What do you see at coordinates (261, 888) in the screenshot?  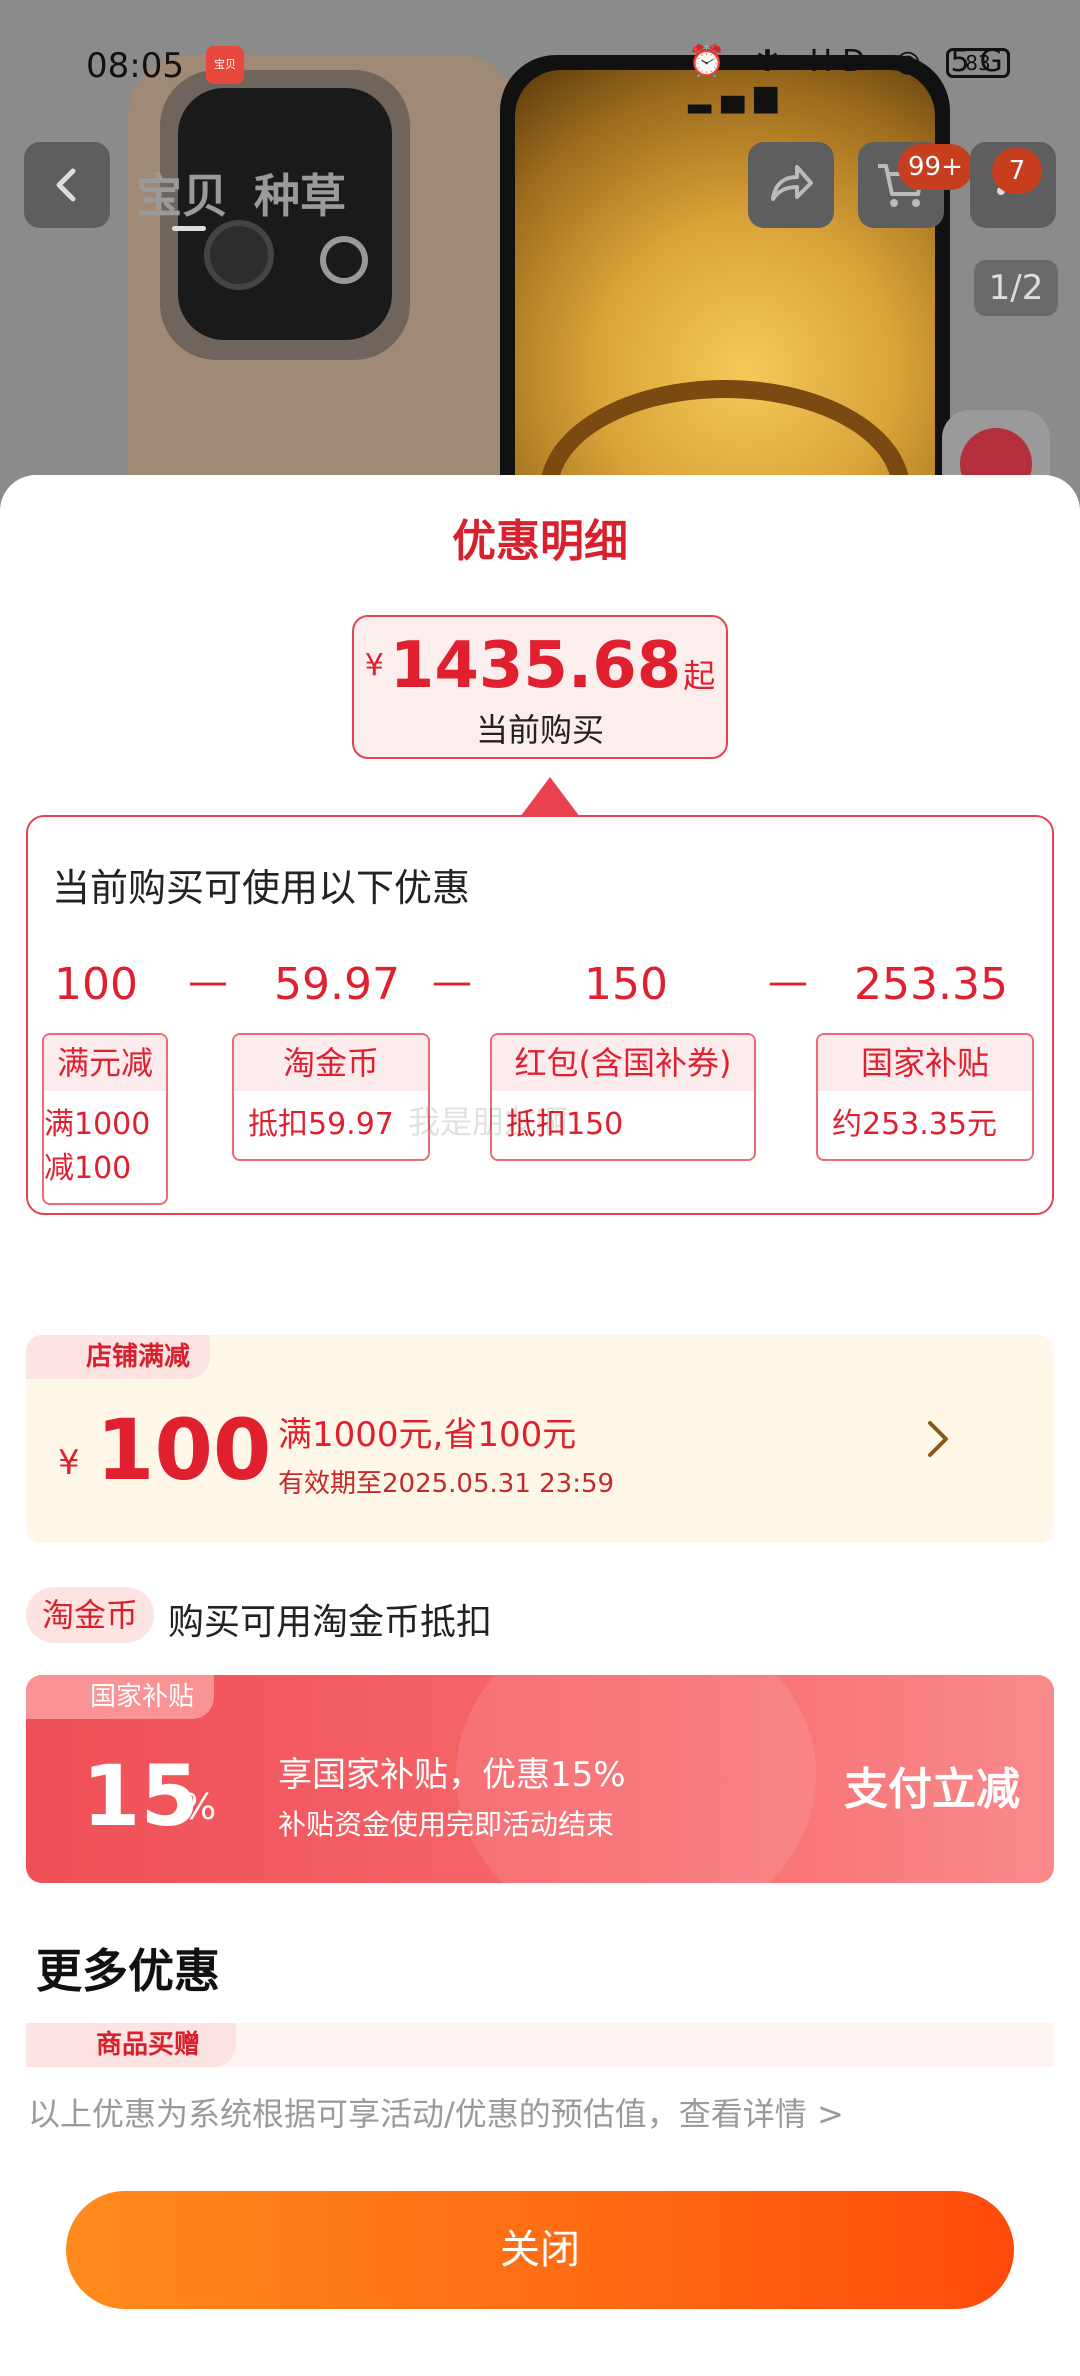 I see `discount-heading: 当前购买可使用以下优惠` at bounding box center [261, 888].